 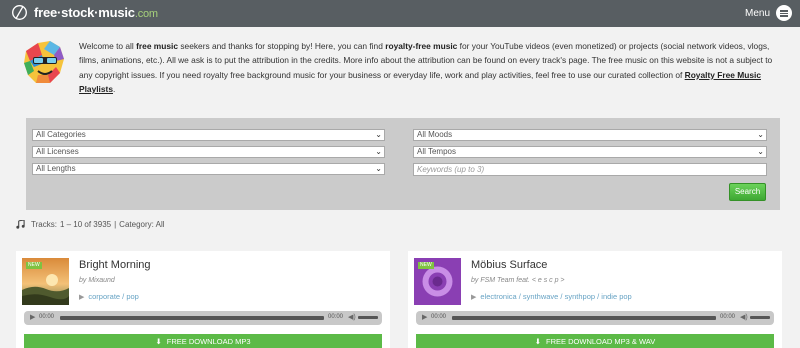 What do you see at coordinates (20, 224) in the screenshot?
I see `music-note-icon` at bounding box center [20, 224].